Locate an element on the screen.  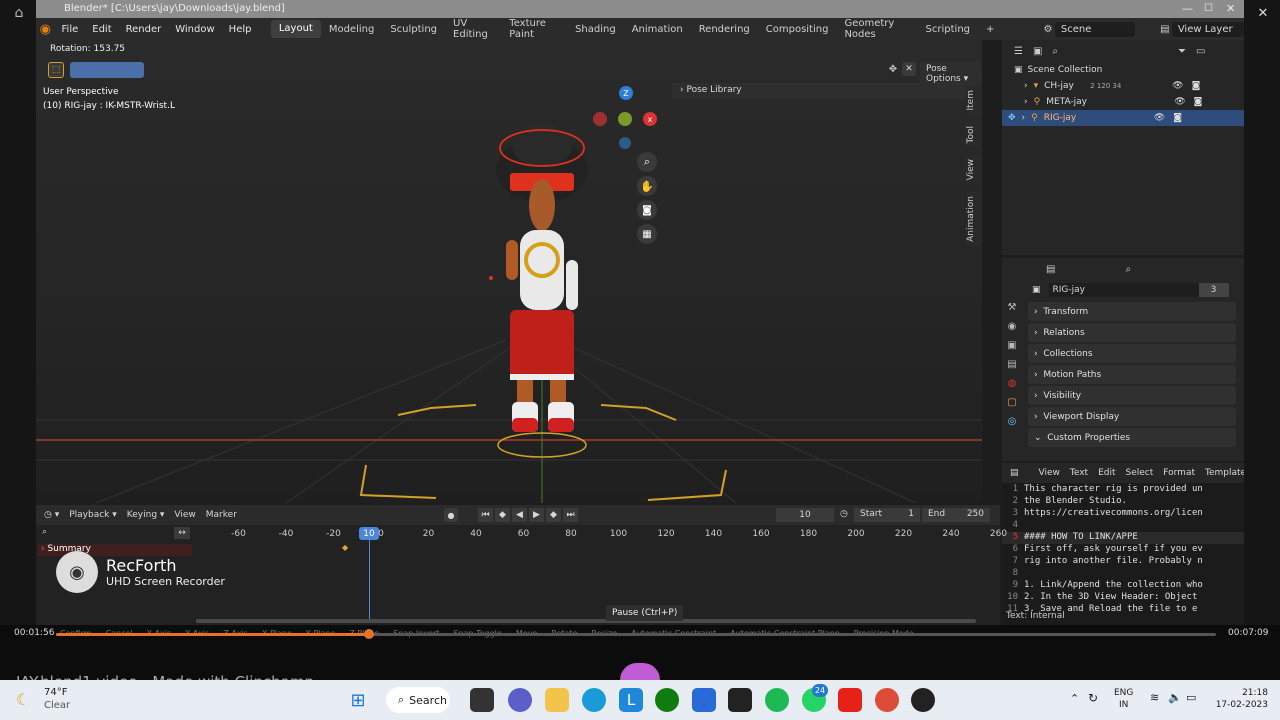
menu-edit: Edit is located at coordinates (101, 29).